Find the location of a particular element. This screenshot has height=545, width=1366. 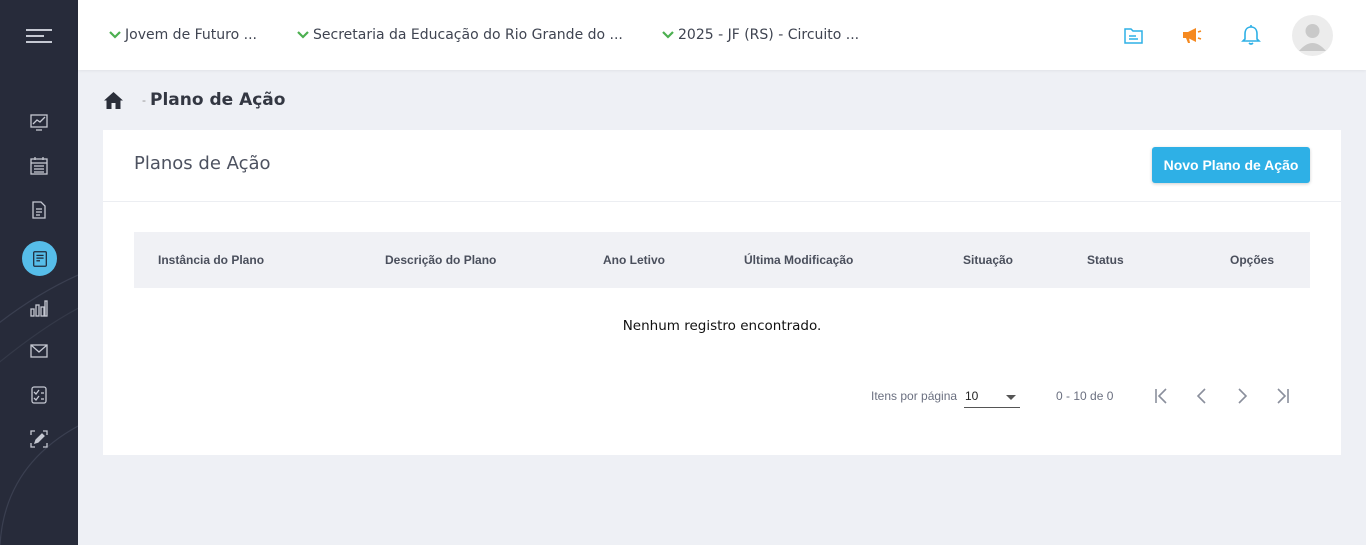

document-icon is located at coordinates (39, 210).